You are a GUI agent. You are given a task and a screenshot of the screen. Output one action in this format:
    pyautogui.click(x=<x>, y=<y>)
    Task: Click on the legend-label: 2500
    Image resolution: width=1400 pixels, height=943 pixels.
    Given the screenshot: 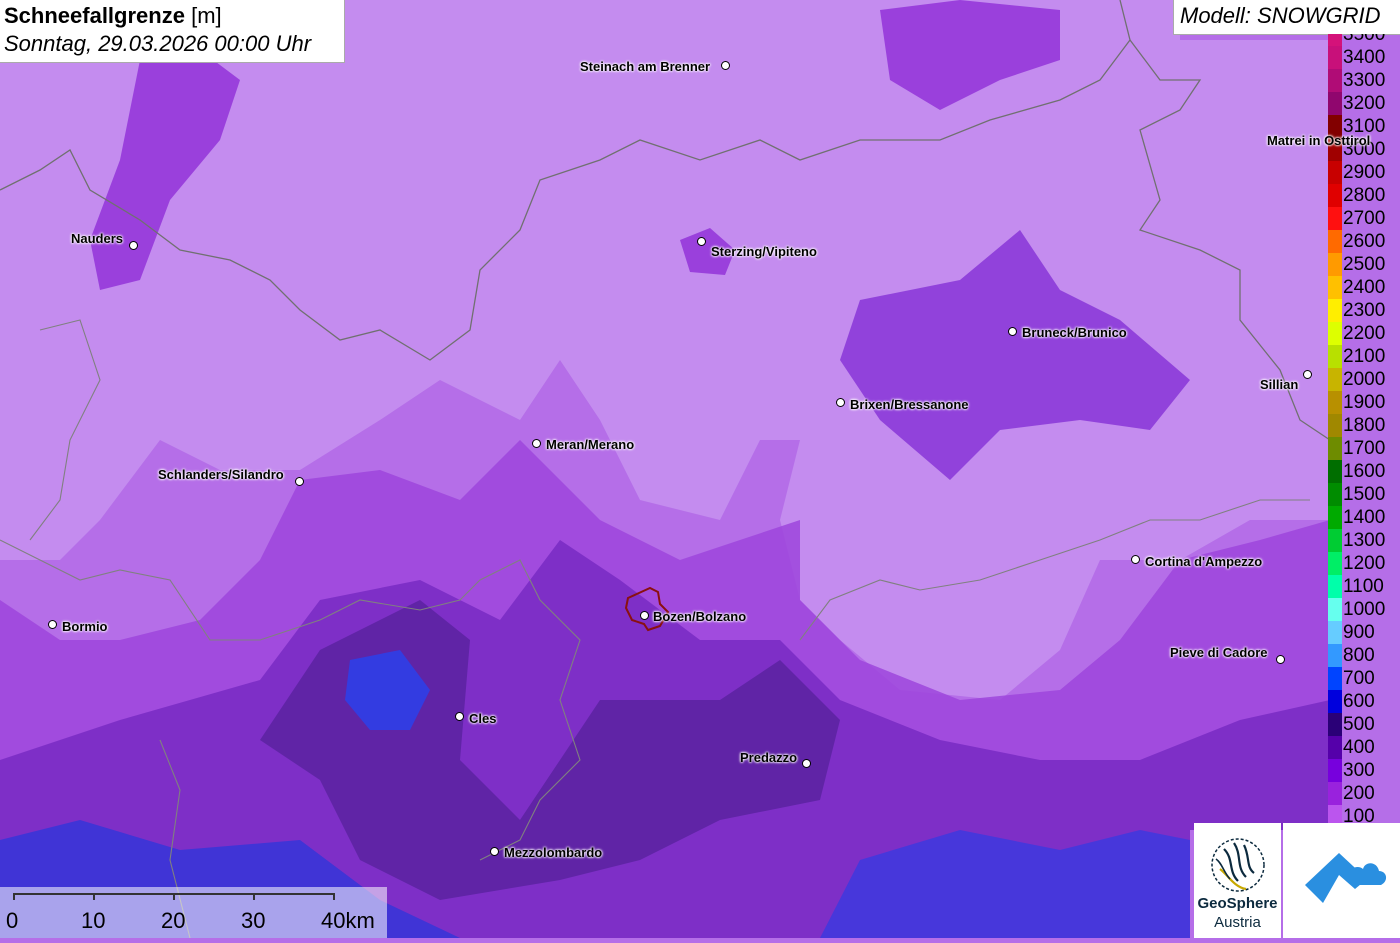 What is the action you would take?
    pyautogui.click(x=1364, y=264)
    